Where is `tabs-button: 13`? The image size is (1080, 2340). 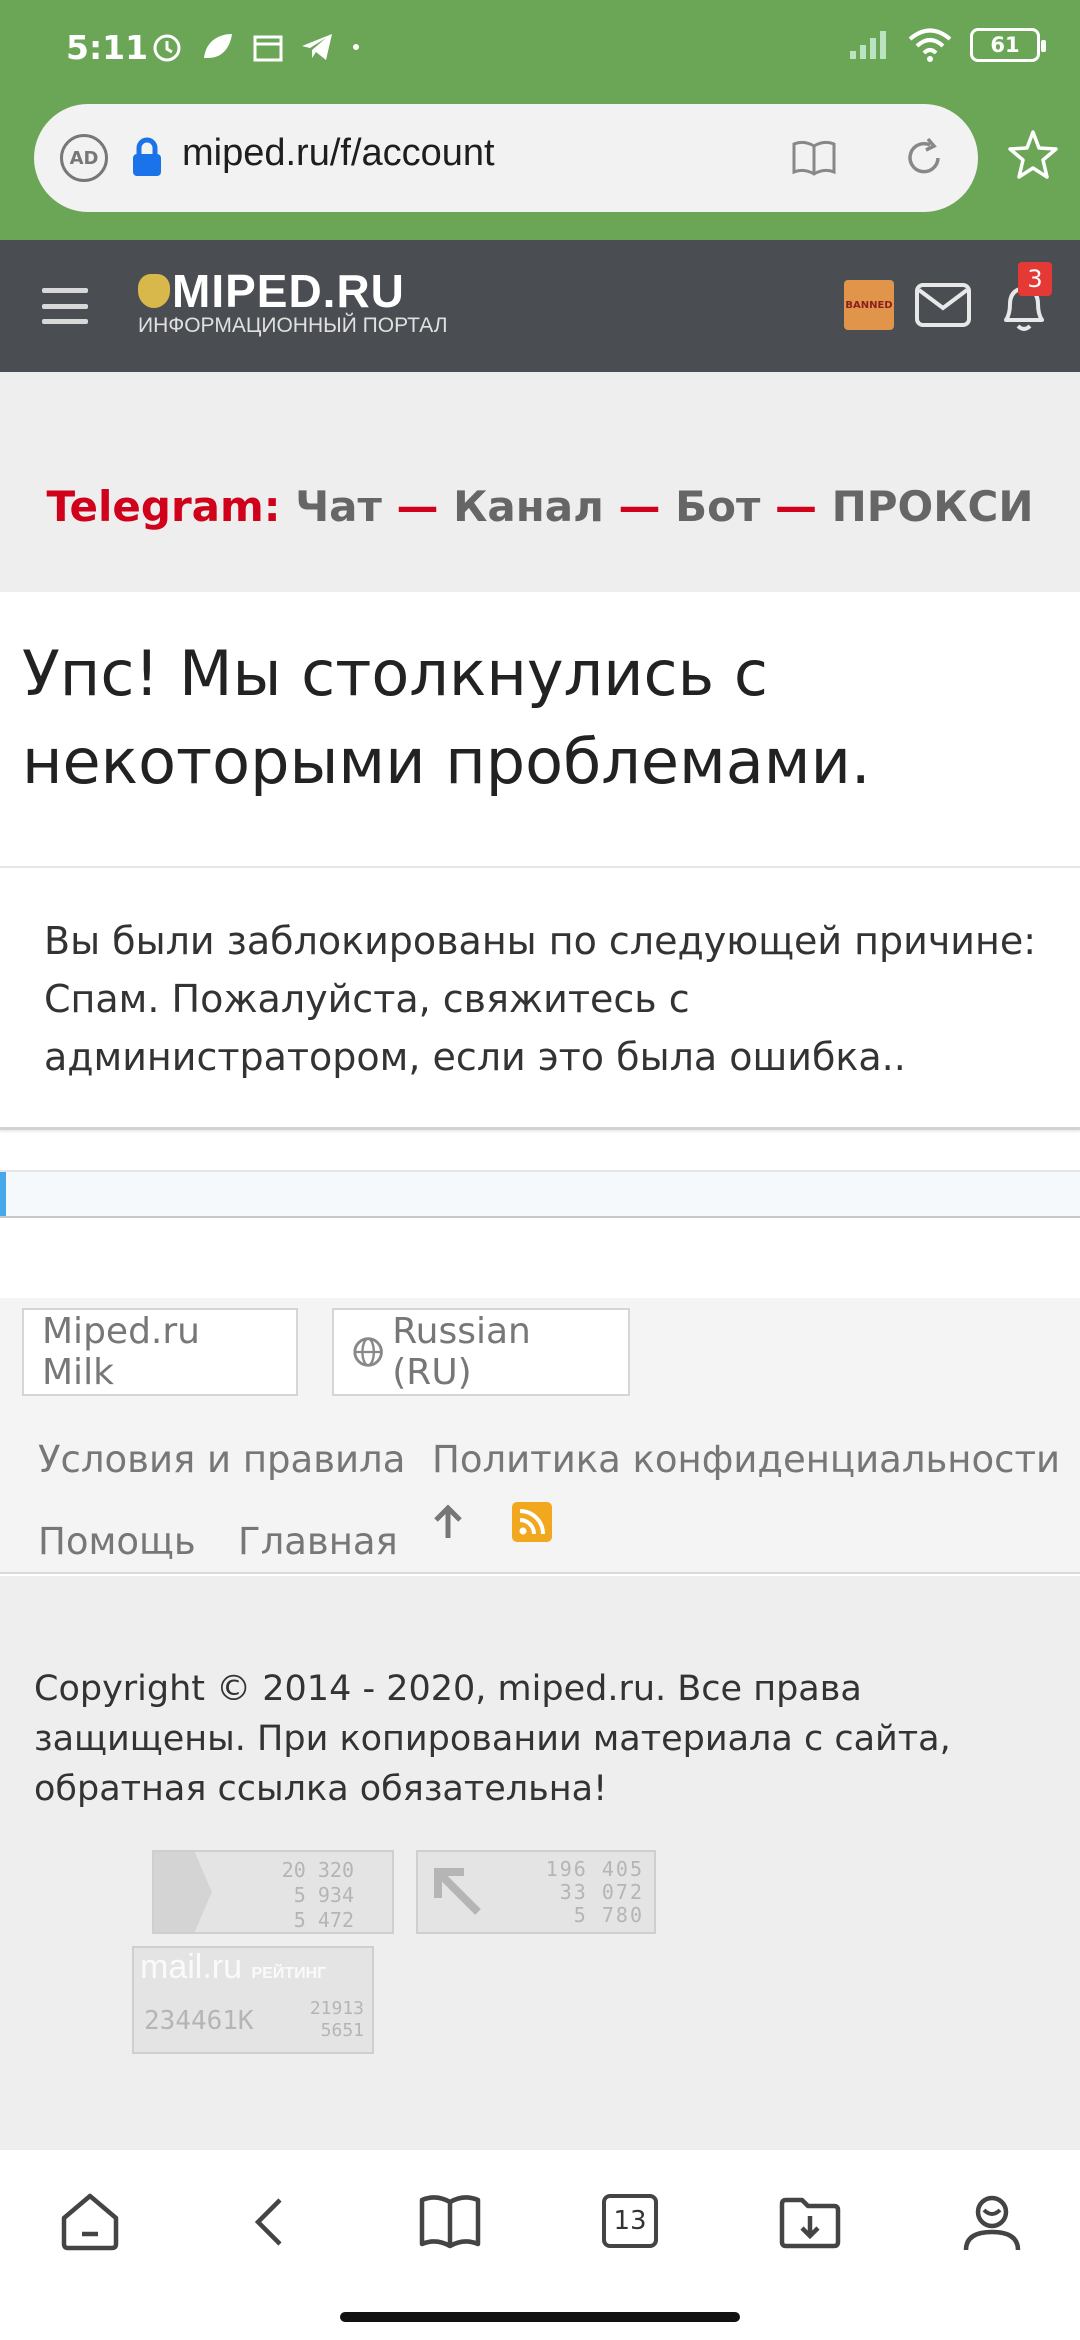 tabs-button: 13 is located at coordinates (630, 2221).